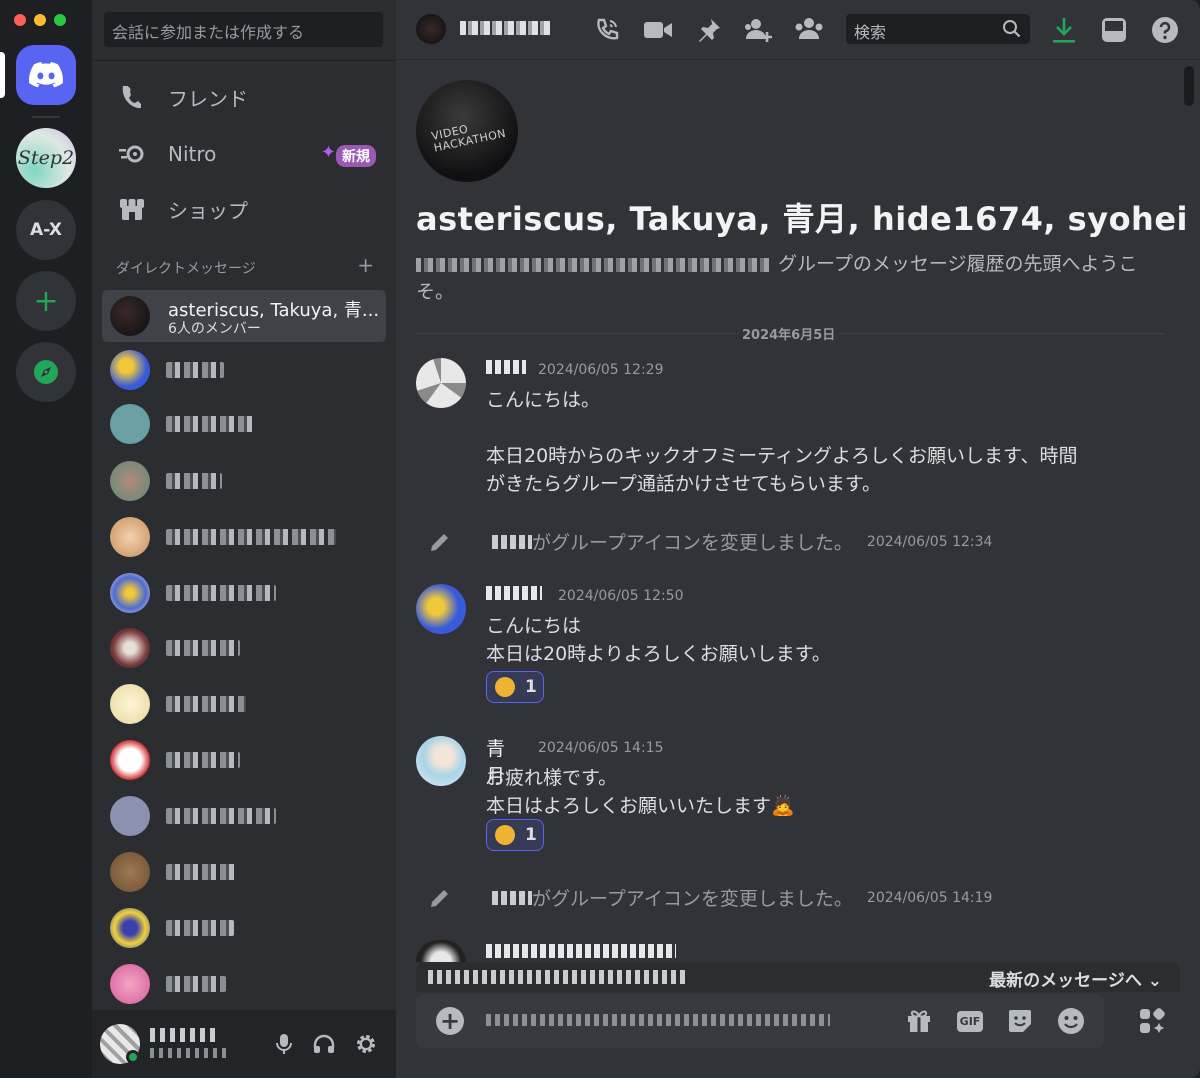 The height and width of the screenshot is (1078, 1200). What do you see at coordinates (214, 329) in the screenshot?
I see `group-dm-member-count: 6人のメンバー` at bounding box center [214, 329].